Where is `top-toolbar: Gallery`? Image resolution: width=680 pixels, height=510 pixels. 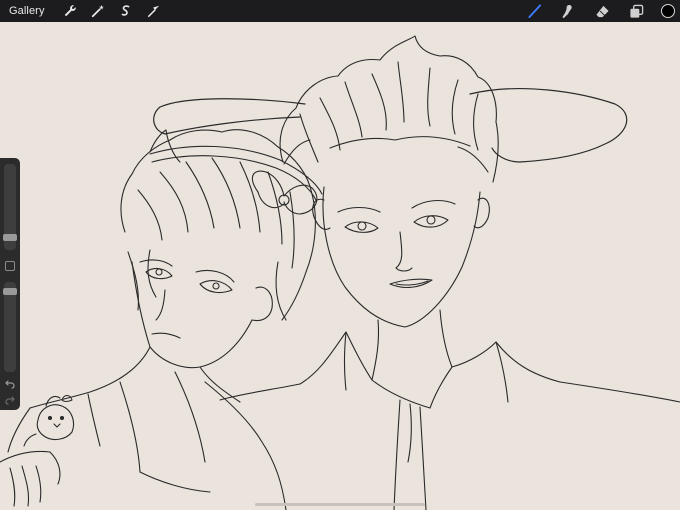
top-toolbar: Gallery is located at coordinates (340, 11).